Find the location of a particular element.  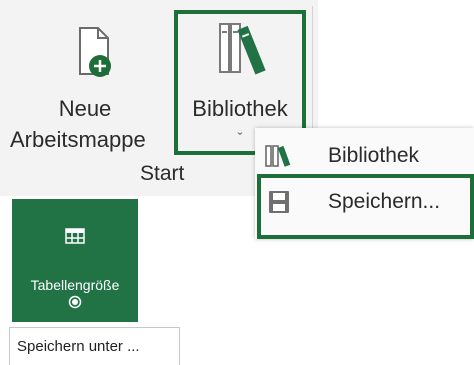

table-size-label: Tabellengröße is located at coordinates (75, 285).